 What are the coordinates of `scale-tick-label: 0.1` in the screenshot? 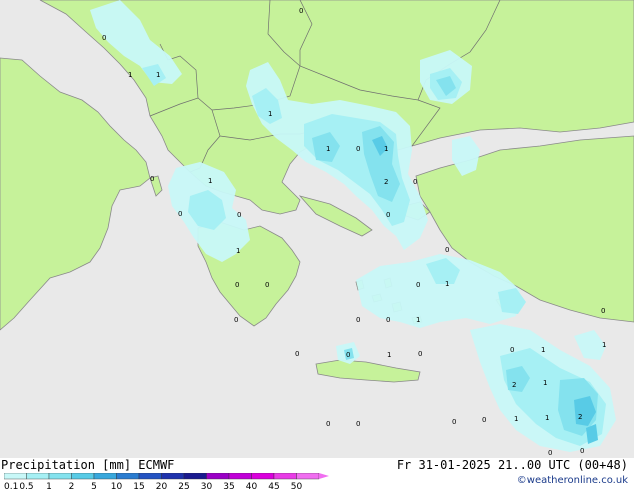 It's located at (11, 486).